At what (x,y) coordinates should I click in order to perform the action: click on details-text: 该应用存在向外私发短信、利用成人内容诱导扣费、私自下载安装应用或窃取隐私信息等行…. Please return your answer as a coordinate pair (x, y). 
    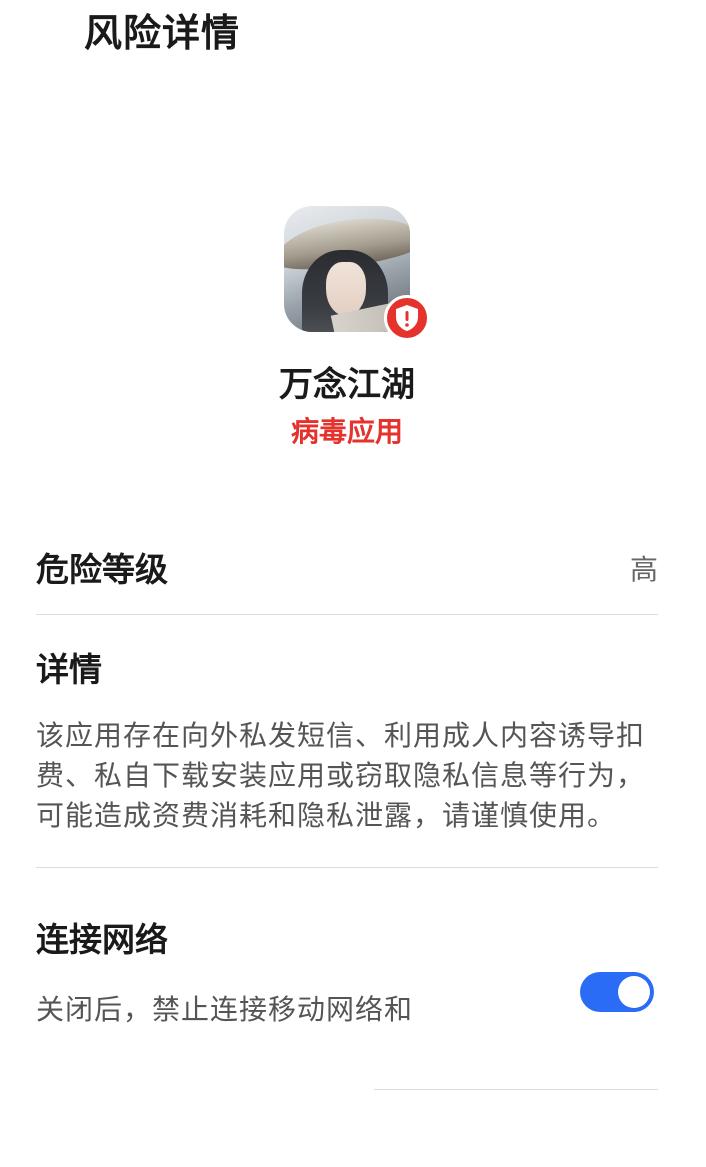
    Looking at the image, I should click on (341, 775).